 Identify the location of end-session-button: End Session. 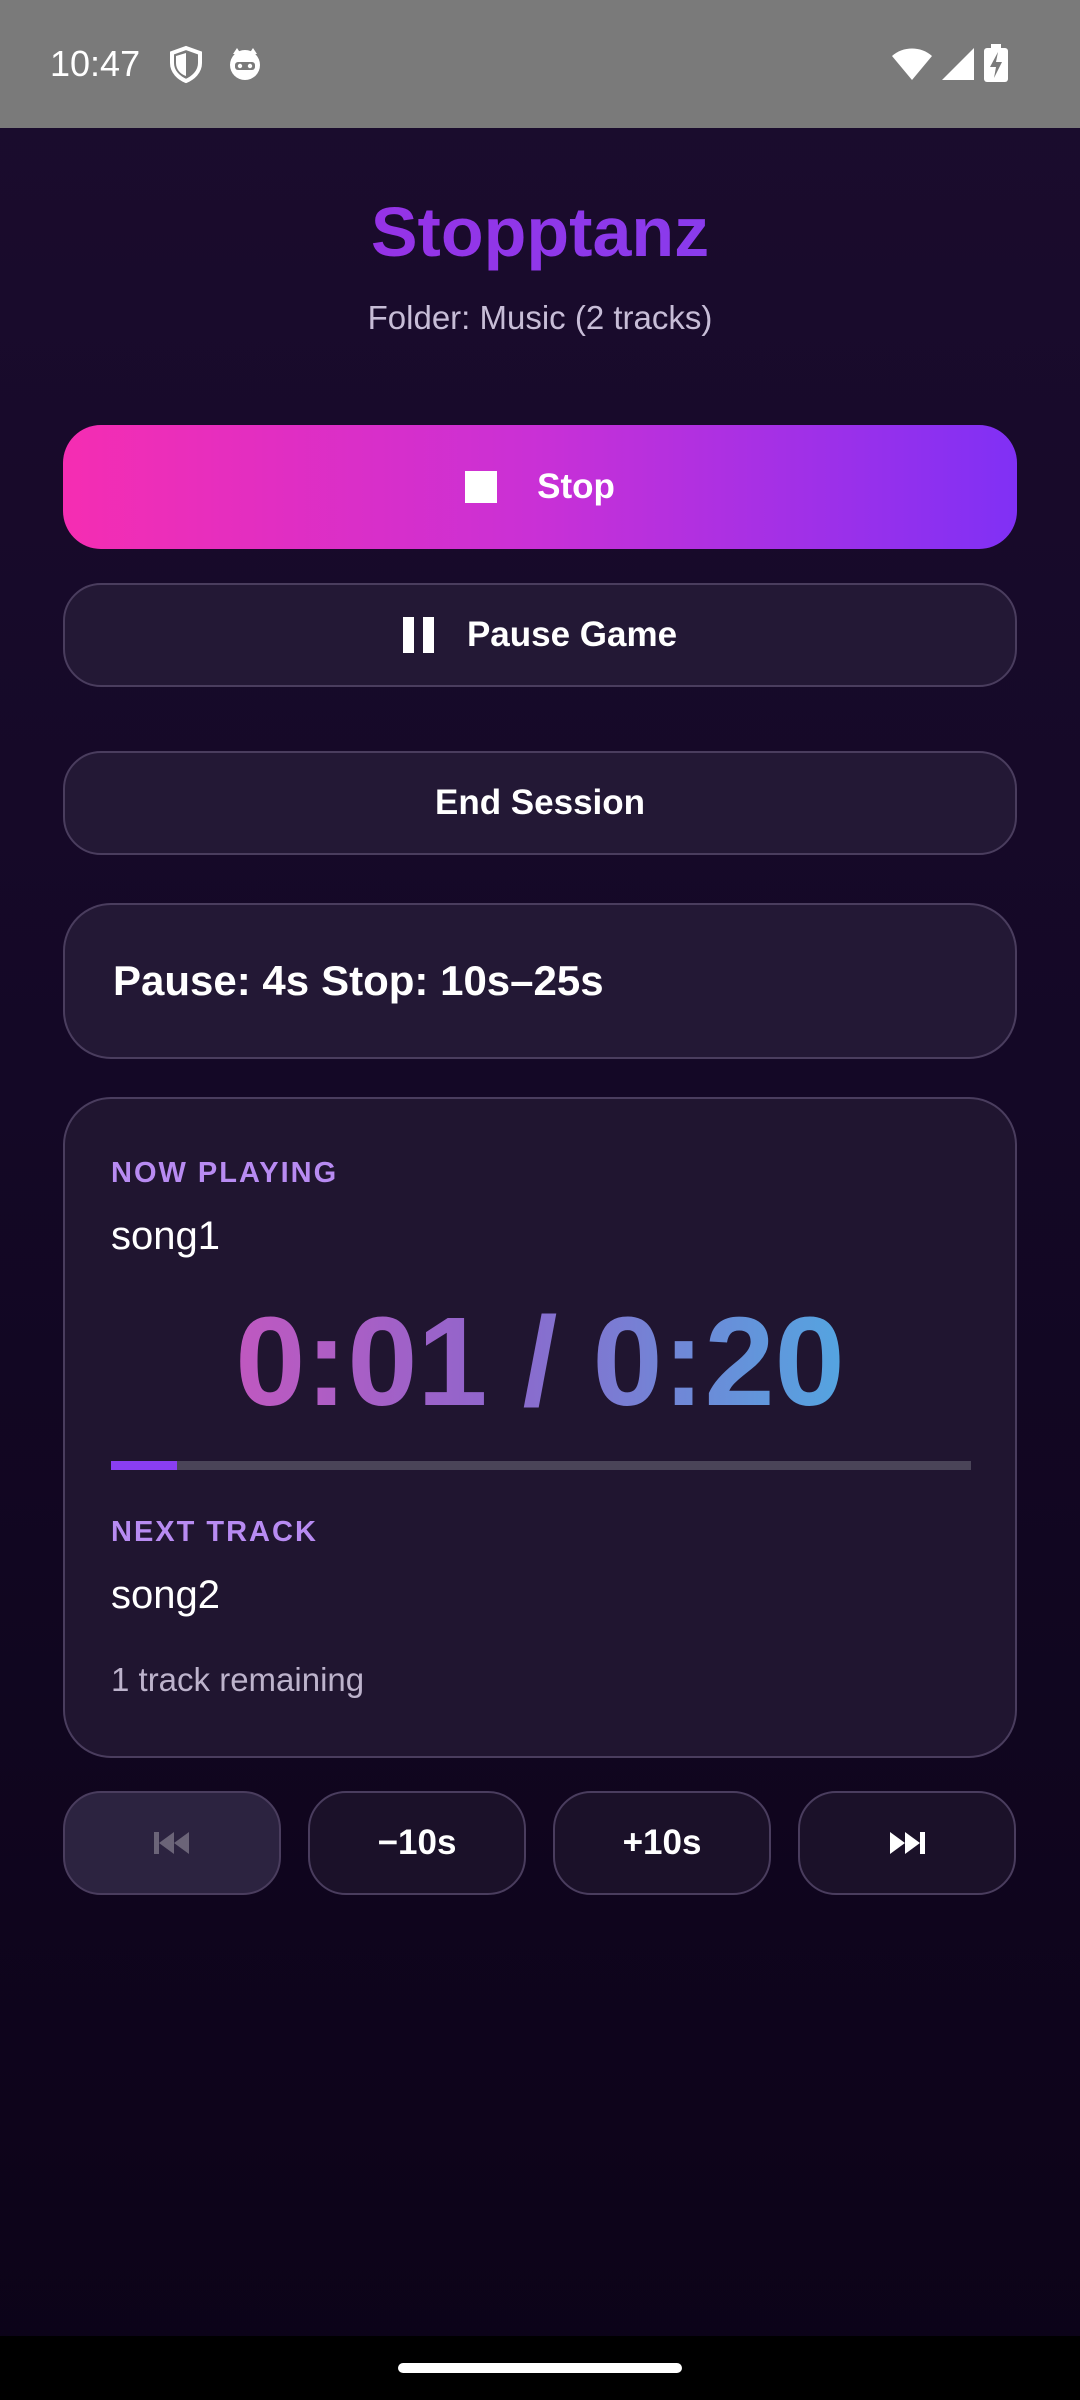
(540, 803).